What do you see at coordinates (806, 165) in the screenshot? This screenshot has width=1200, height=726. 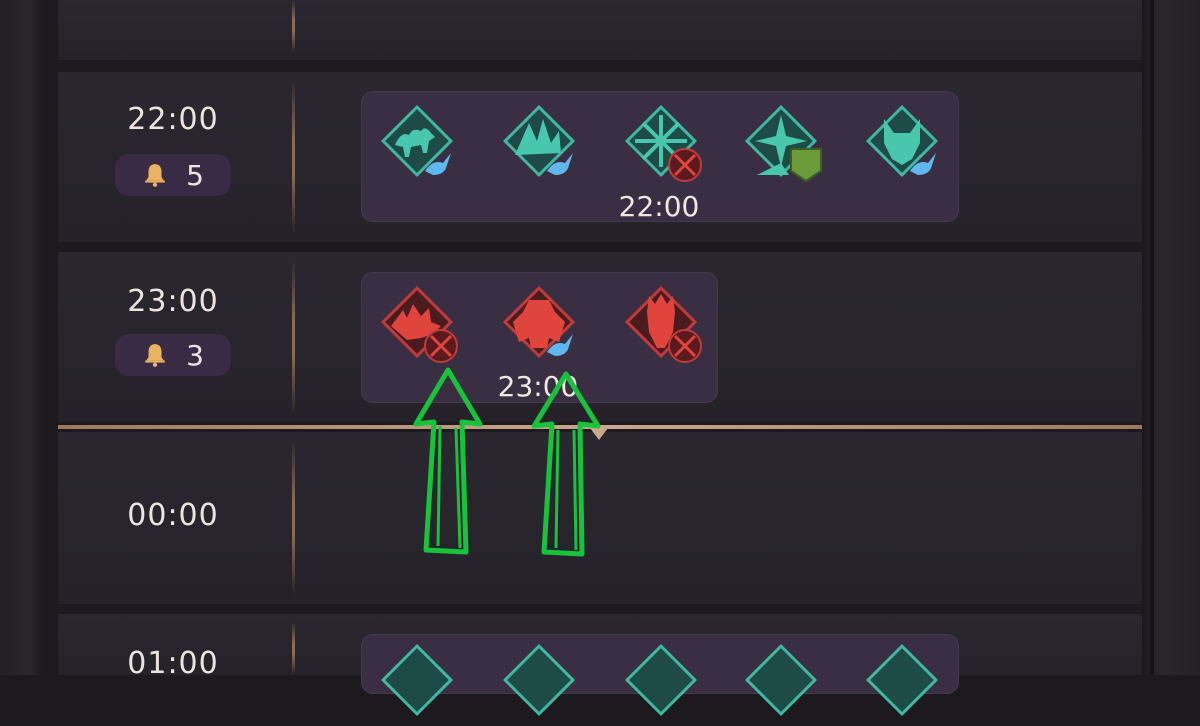 I see `green-shield-icon` at bounding box center [806, 165].